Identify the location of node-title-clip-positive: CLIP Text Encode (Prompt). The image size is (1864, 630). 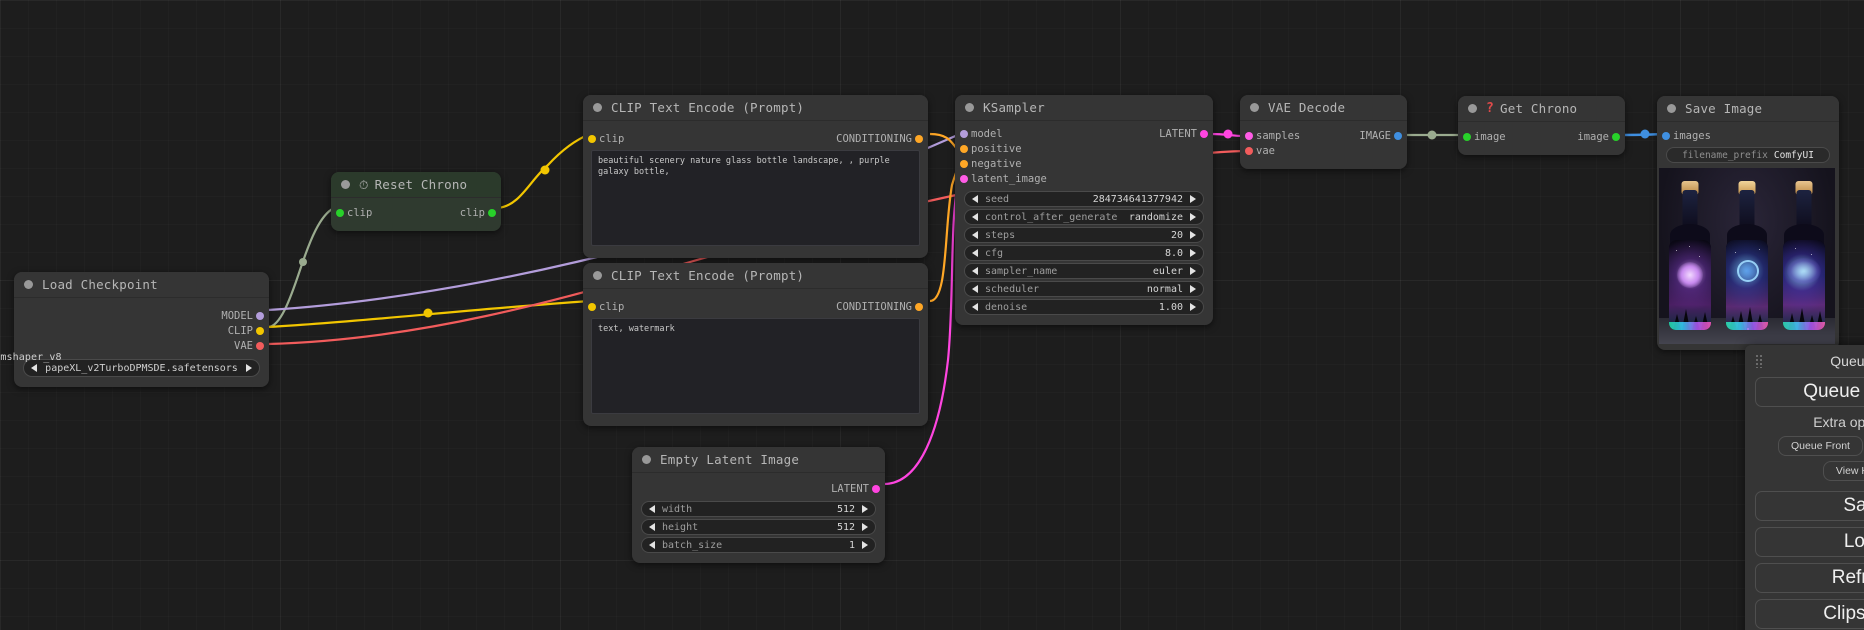
(755, 108).